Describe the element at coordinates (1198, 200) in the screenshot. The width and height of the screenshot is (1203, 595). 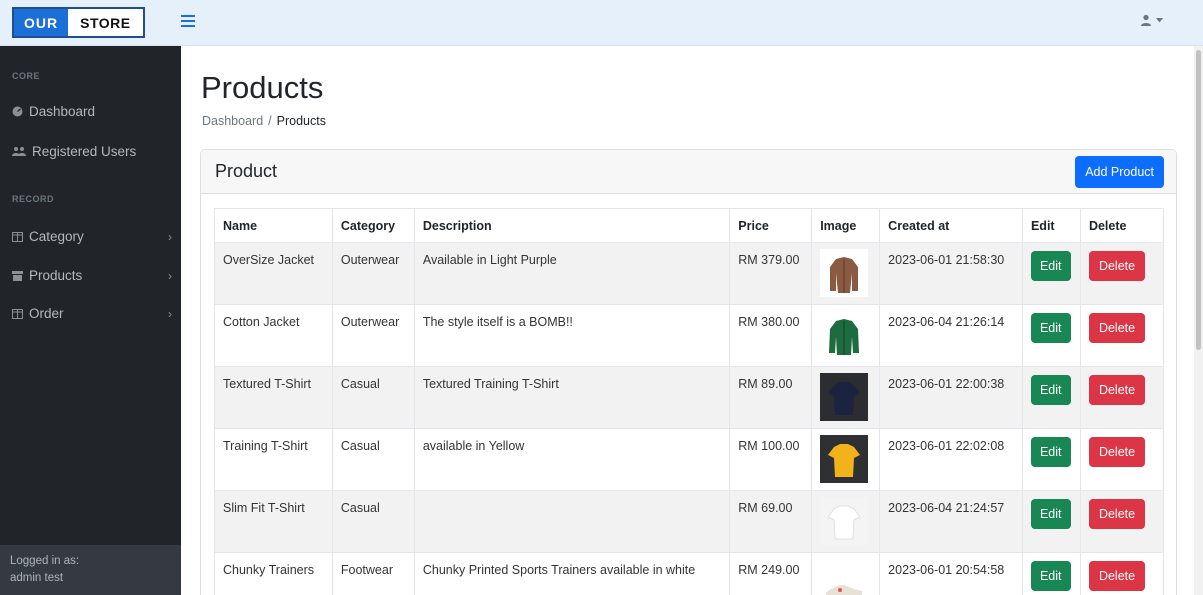
I see `scrollbar-thumb` at that location.